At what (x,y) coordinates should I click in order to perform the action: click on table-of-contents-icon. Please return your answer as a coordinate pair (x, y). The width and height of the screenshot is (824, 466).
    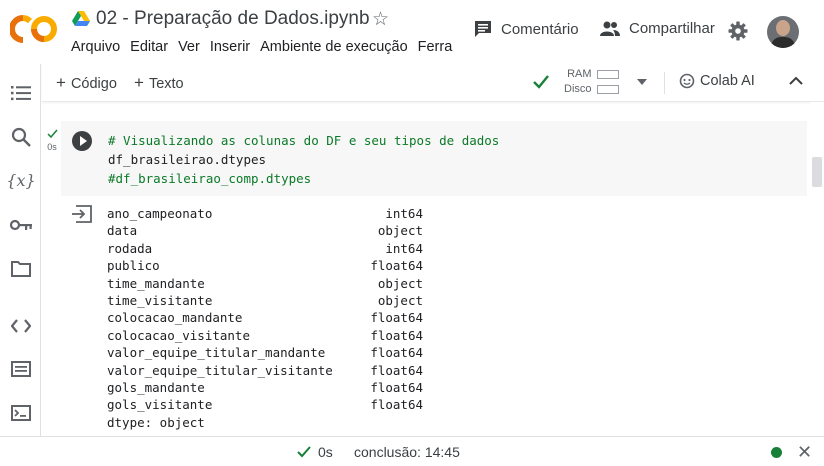
    Looking at the image, I should click on (21, 93).